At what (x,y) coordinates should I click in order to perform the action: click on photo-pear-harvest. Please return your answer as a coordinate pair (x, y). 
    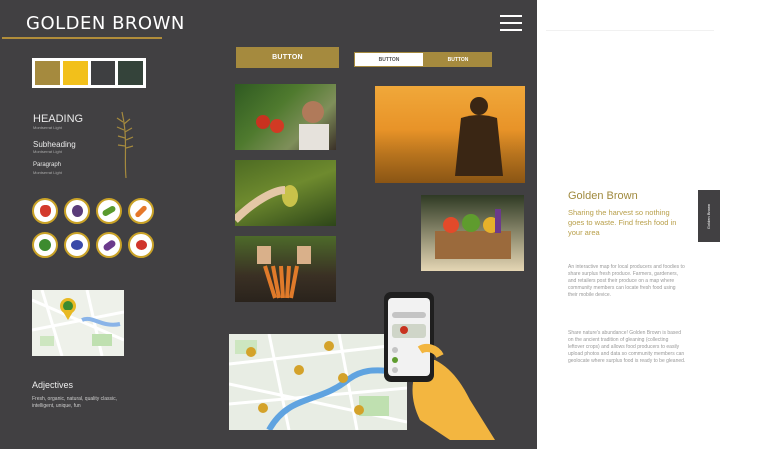
    Looking at the image, I should click on (285, 193).